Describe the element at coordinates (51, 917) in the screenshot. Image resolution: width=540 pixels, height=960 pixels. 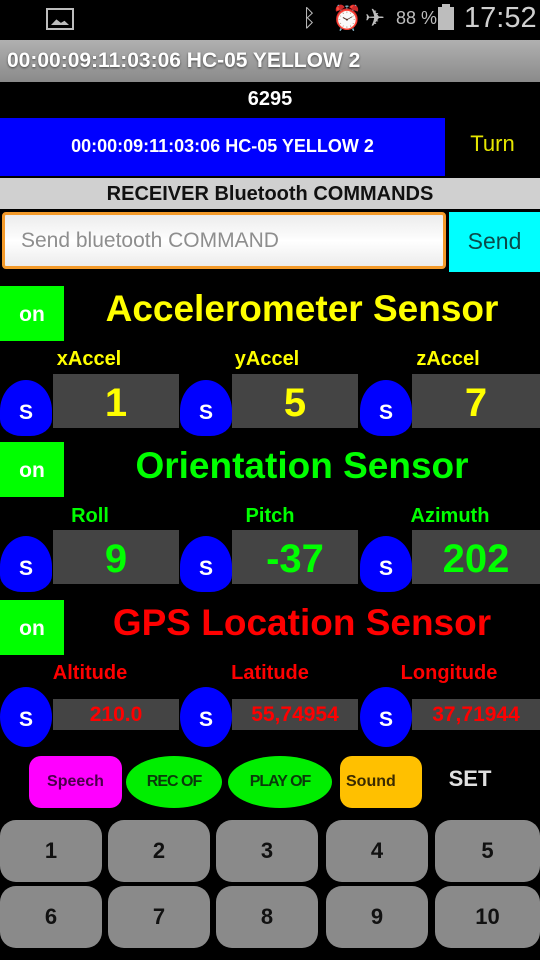
I see `keypad-button-6: 6` at that location.